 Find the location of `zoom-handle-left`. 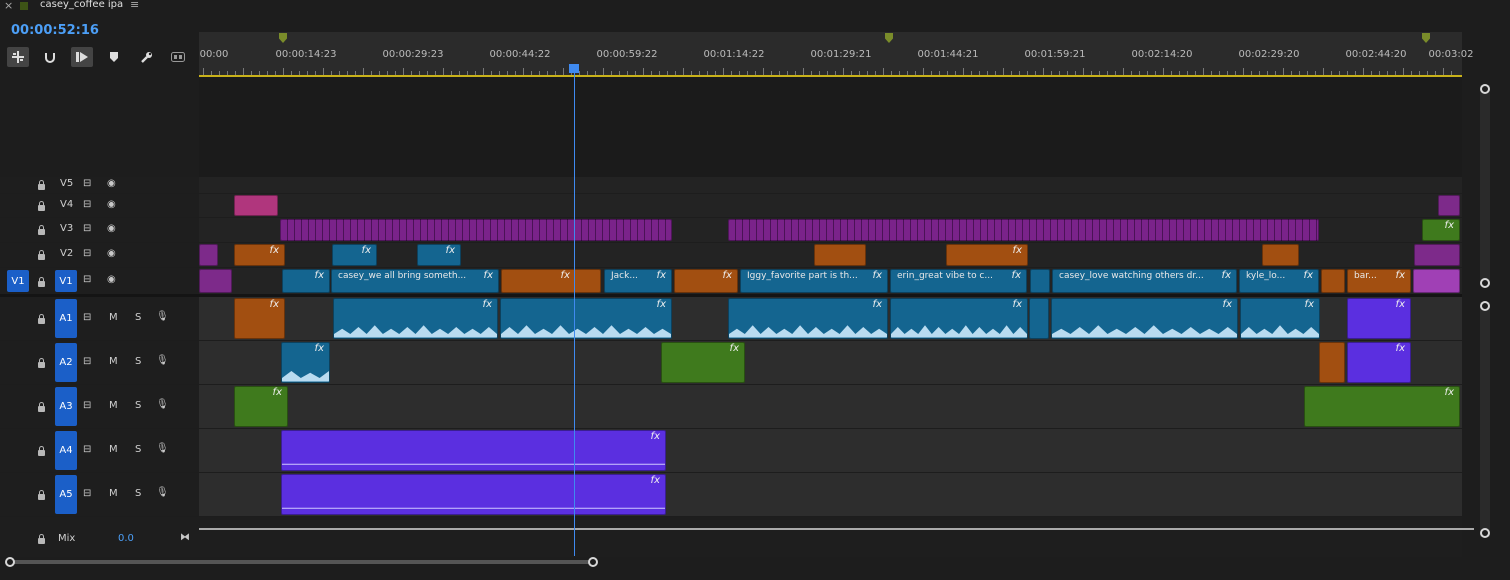

zoom-handle-left is located at coordinates (10, 562).